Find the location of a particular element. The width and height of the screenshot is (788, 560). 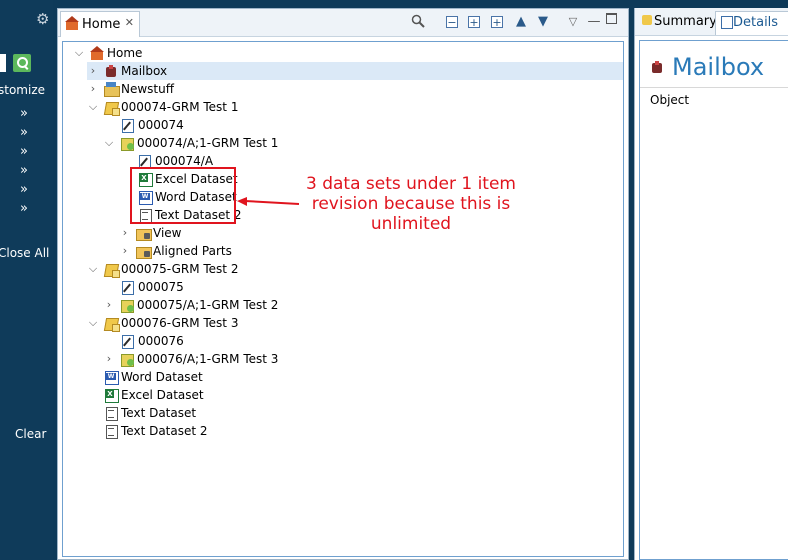

home-tab-bar: Home ✕ − + + ▲ ▼ ▽ — is located at coordinates (343, 23).